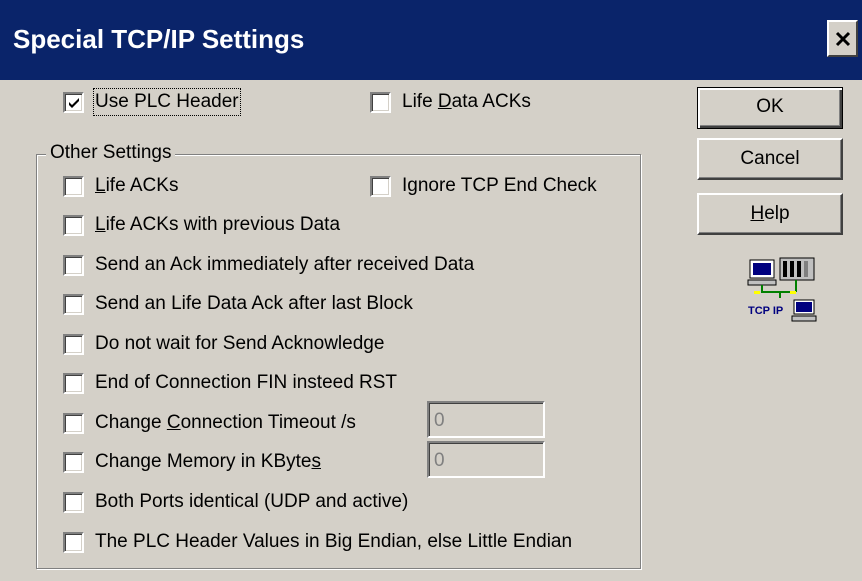 The image size is (862, 581). I want to click on group-label: Other Settings, so click(111, 153).